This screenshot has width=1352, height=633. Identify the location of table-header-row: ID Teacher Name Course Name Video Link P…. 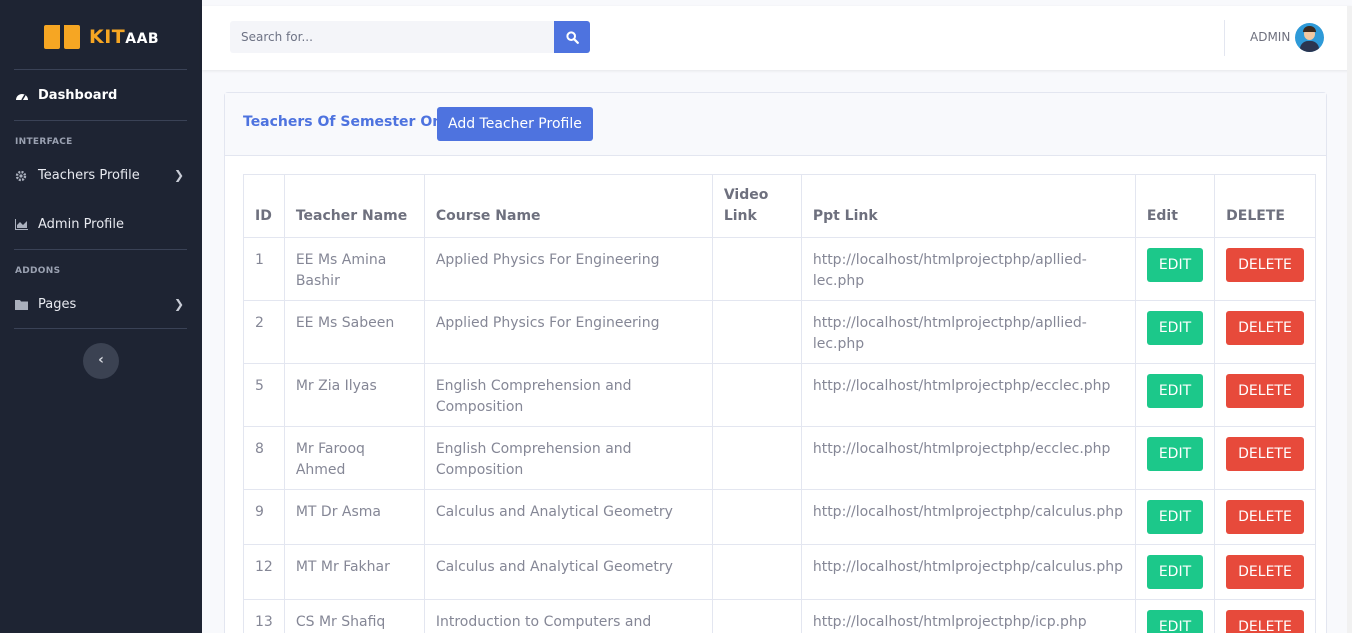
(779, 206).